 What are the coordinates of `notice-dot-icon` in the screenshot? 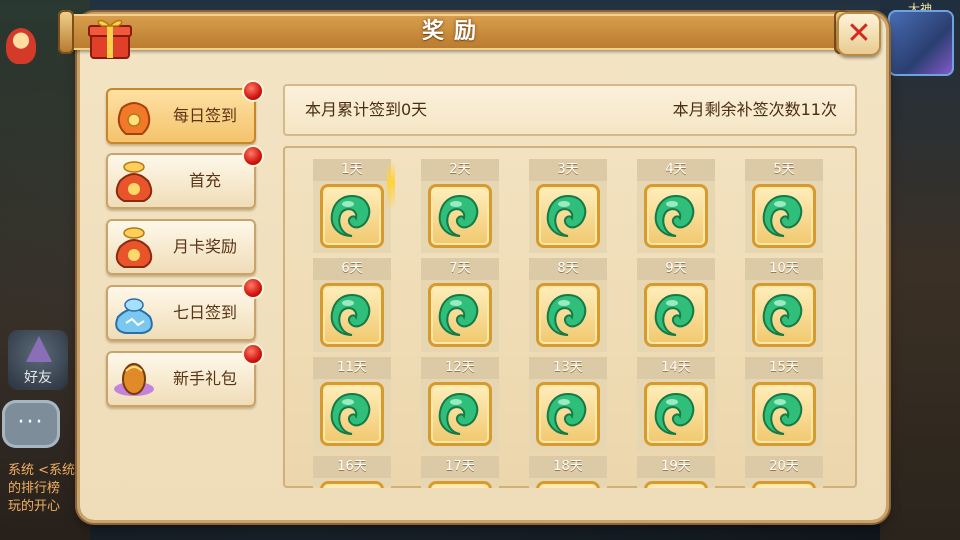 It's located at (253, 156).